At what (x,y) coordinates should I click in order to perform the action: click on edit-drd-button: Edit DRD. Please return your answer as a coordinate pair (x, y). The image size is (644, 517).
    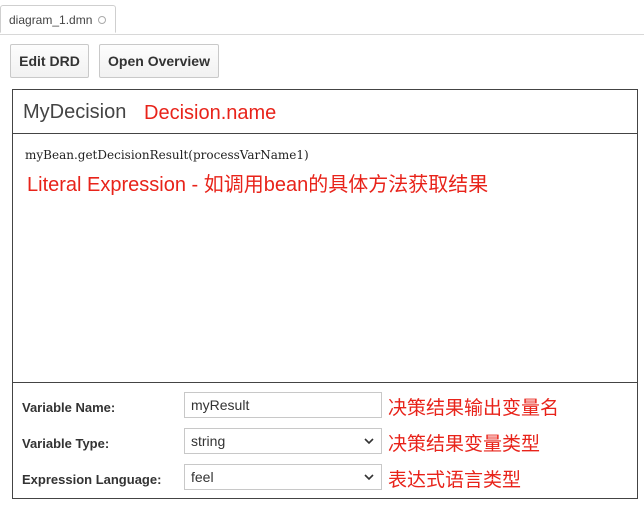
    Looking at the image, I should click on (49, 61).